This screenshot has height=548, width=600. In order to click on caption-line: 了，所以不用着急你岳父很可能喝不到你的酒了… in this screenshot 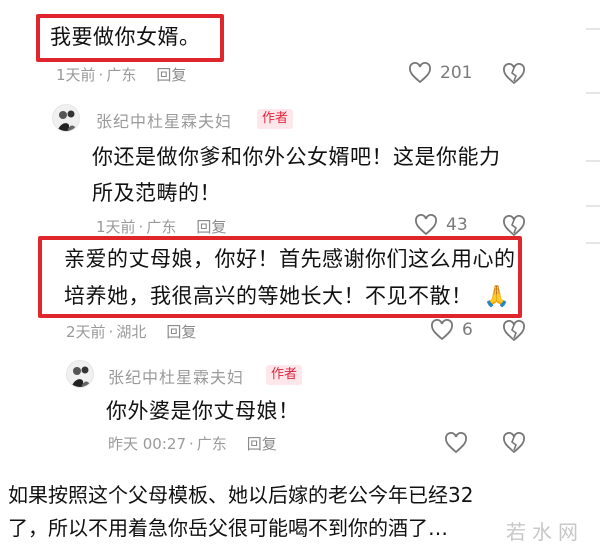, I will do `click(228, 528)`.